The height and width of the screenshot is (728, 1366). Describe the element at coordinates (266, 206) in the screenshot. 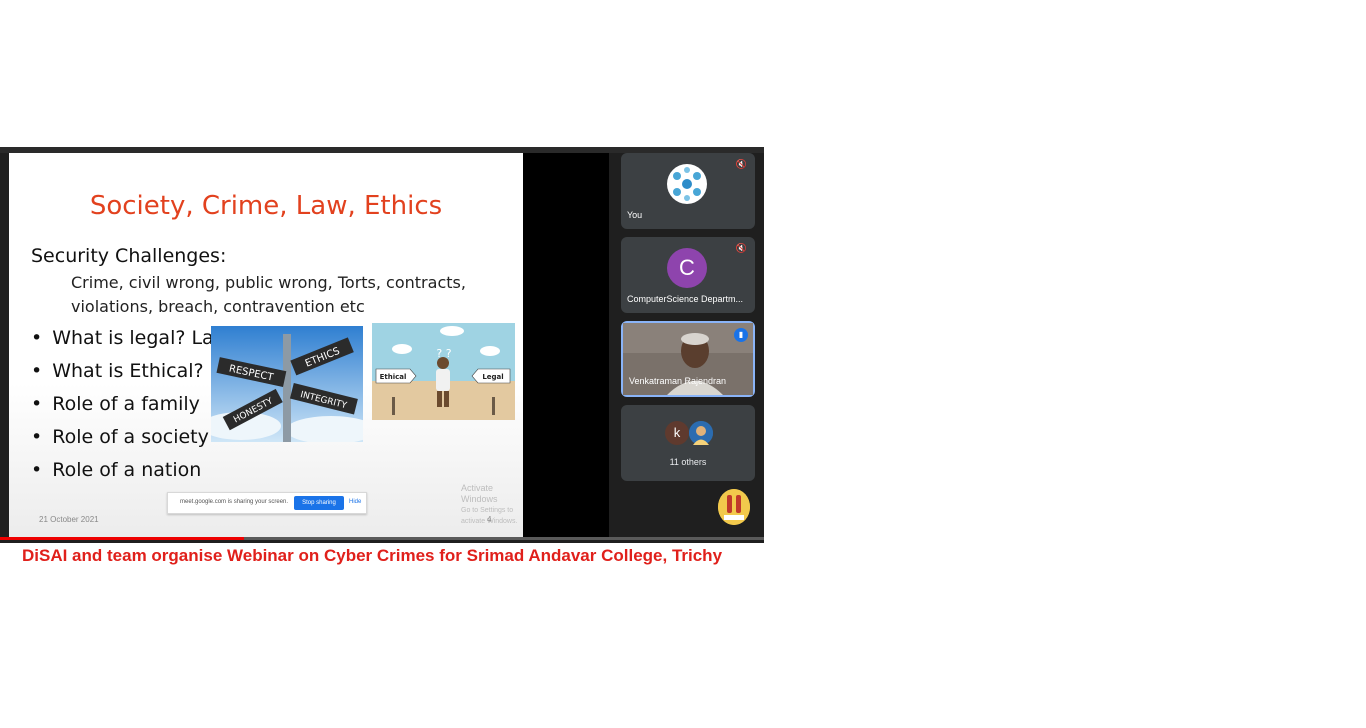

I see `slide-title: Society, Crime, Law, Ethics` at that location.